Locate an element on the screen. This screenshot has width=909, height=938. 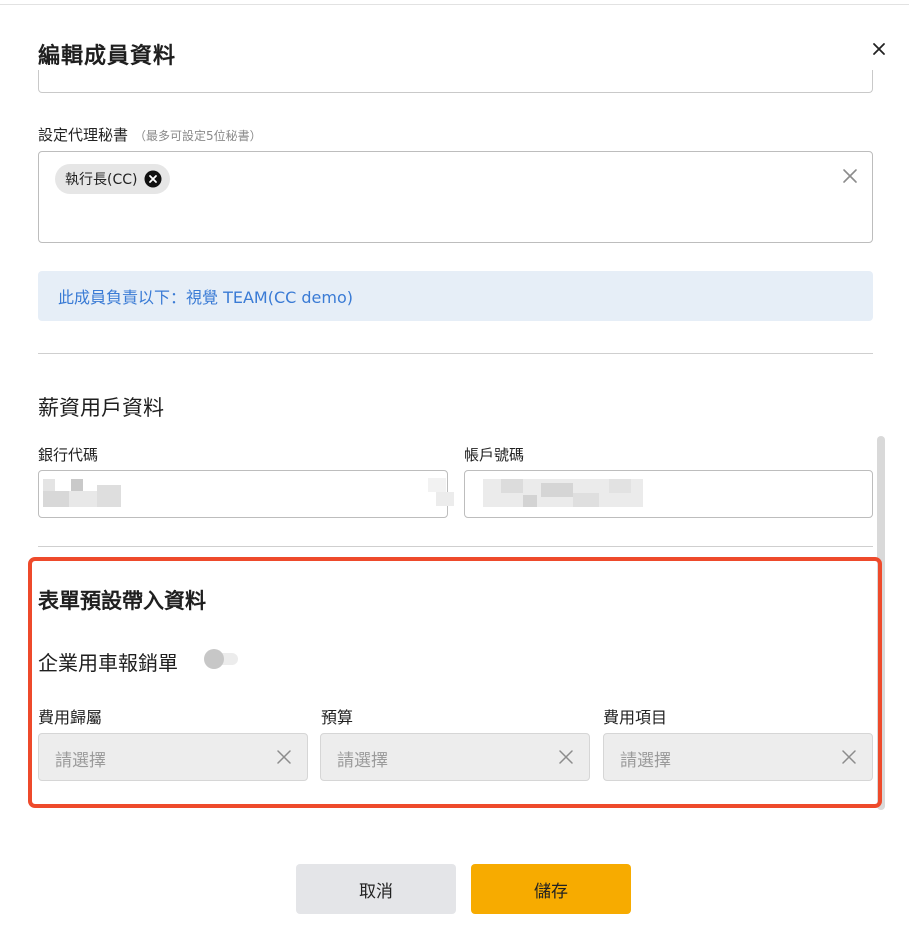
proxy-secretary-label: 設定代理秘書 （最多可設定5位秘書） is located at coordinates (150, 134).